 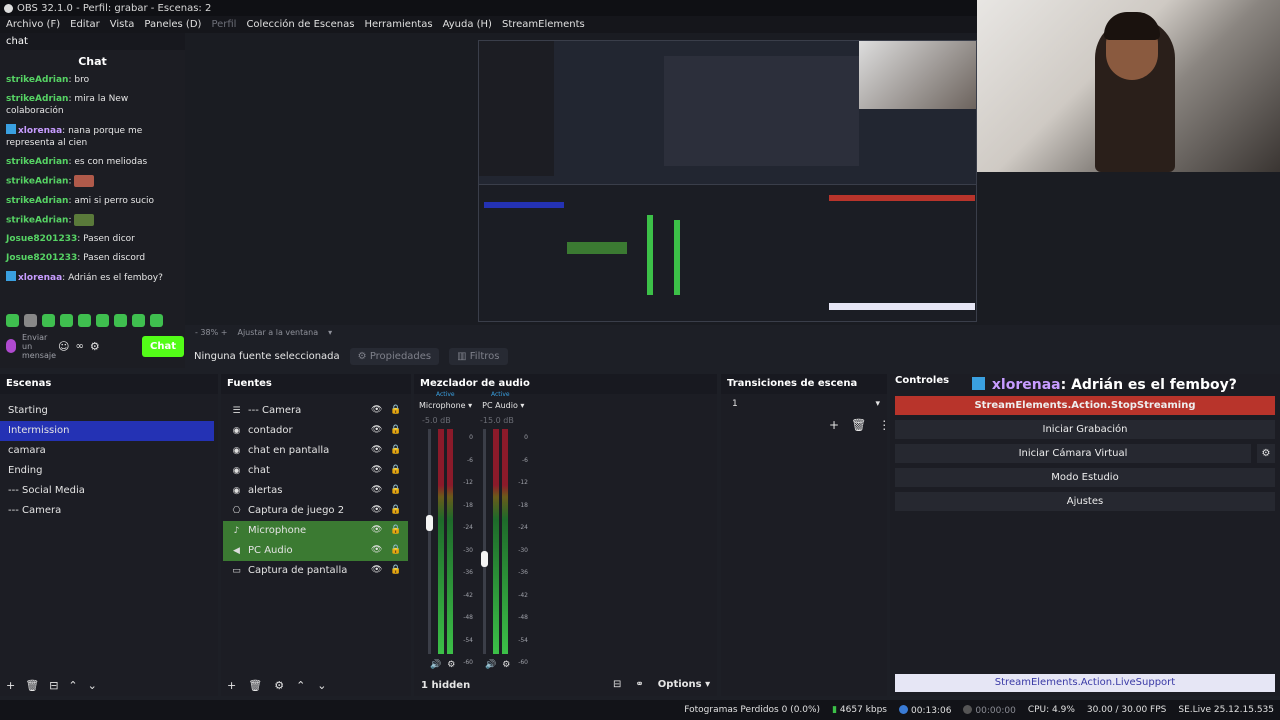 What do you see at coordinates (543, 24) in the screenshot?
I see `menu-streamelements: StreamElements` at bounding box center [543, 24].